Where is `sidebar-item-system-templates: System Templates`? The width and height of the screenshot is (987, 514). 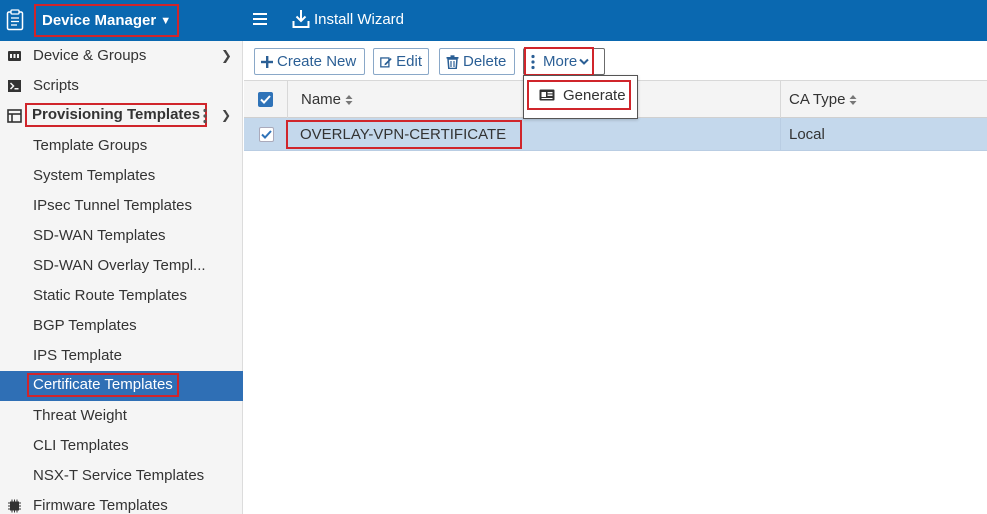
sidebar-item-system-templates: System Templates is located at coordinates (121, 176).